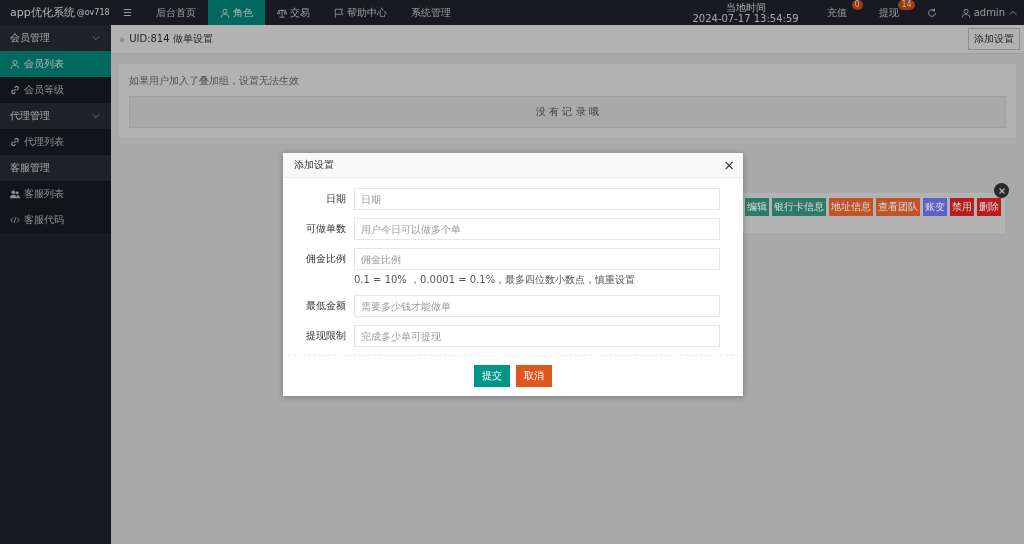  What do you see at coordinates (55, 142) in the screenshot?
I see `sidebar-item: 代理列表` at bounding box center [55, 142].